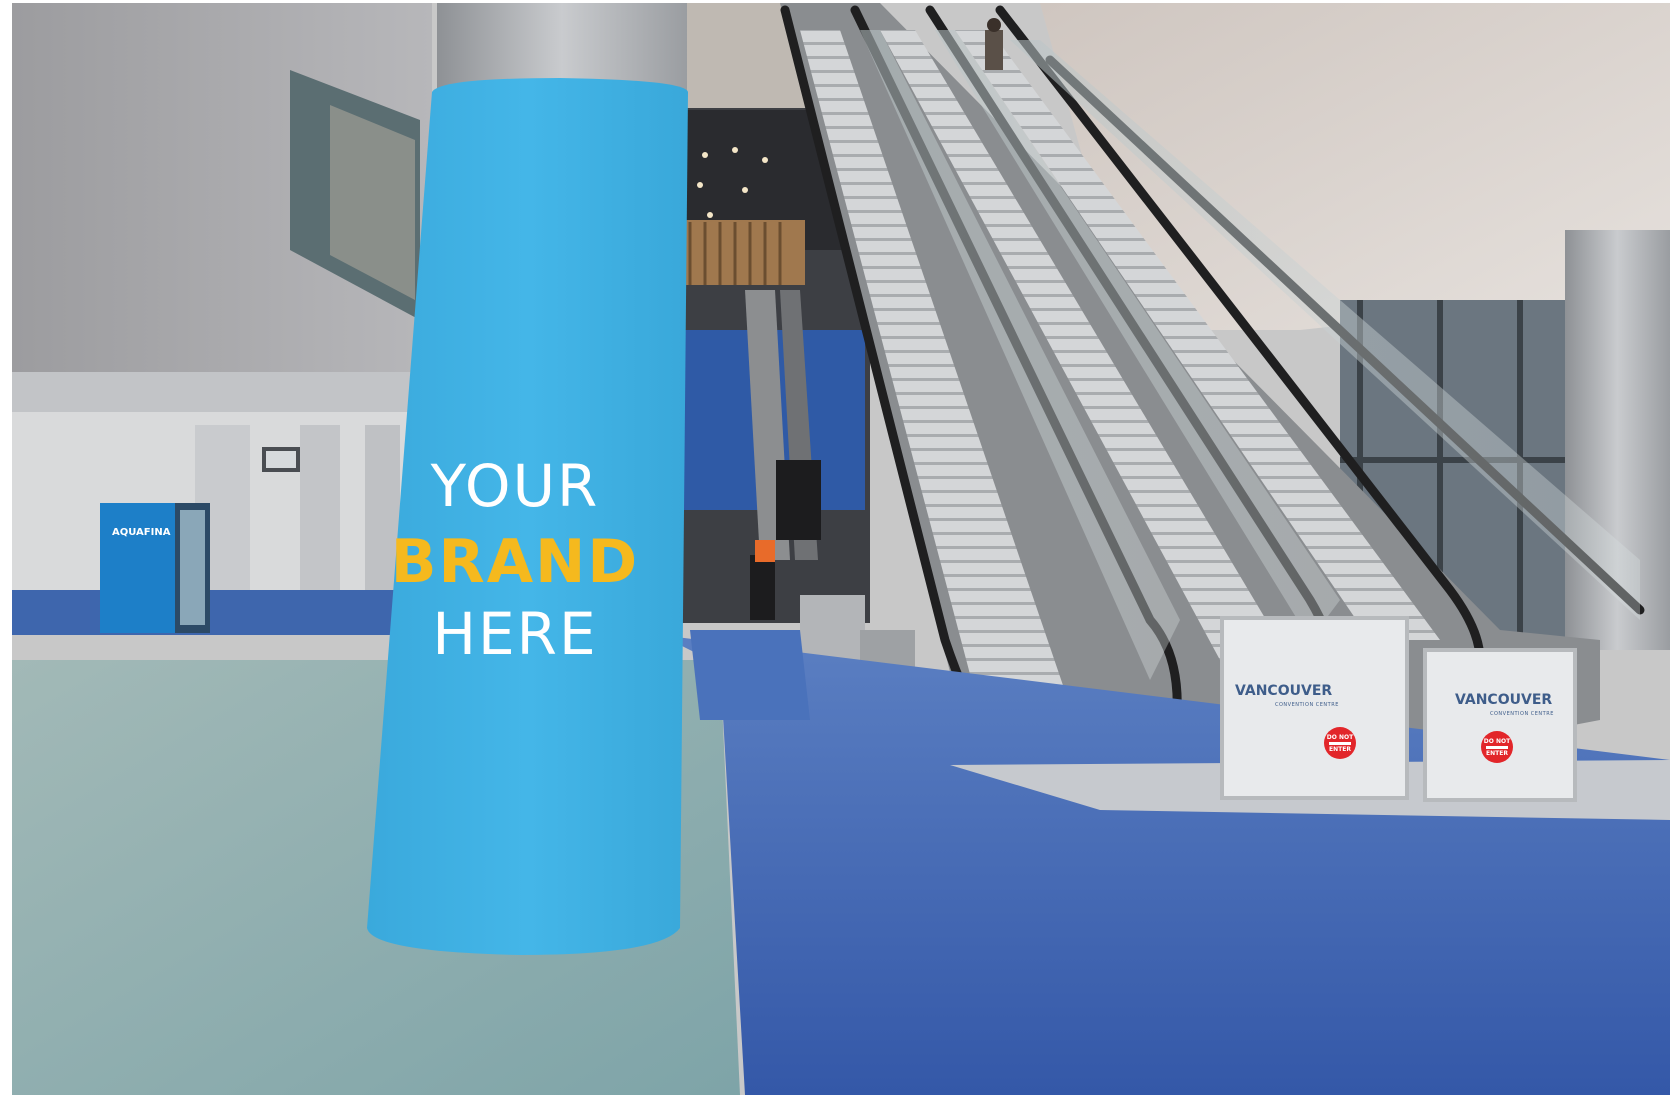  What do you see at coordinates (1497, 753) in the screenshot?
I see `barrier-2-badge-bottom: ENTER` at bounding box center [1497, 753].